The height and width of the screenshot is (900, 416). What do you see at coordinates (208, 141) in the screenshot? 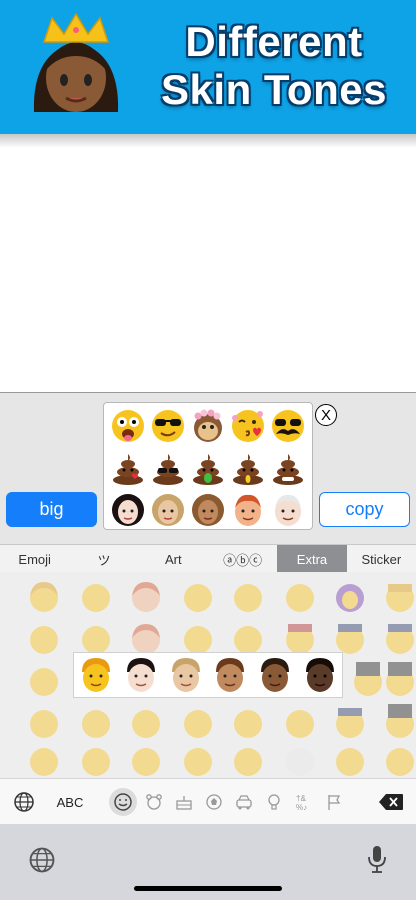
I see `banner-shadow` at bounding box center [208, 141].